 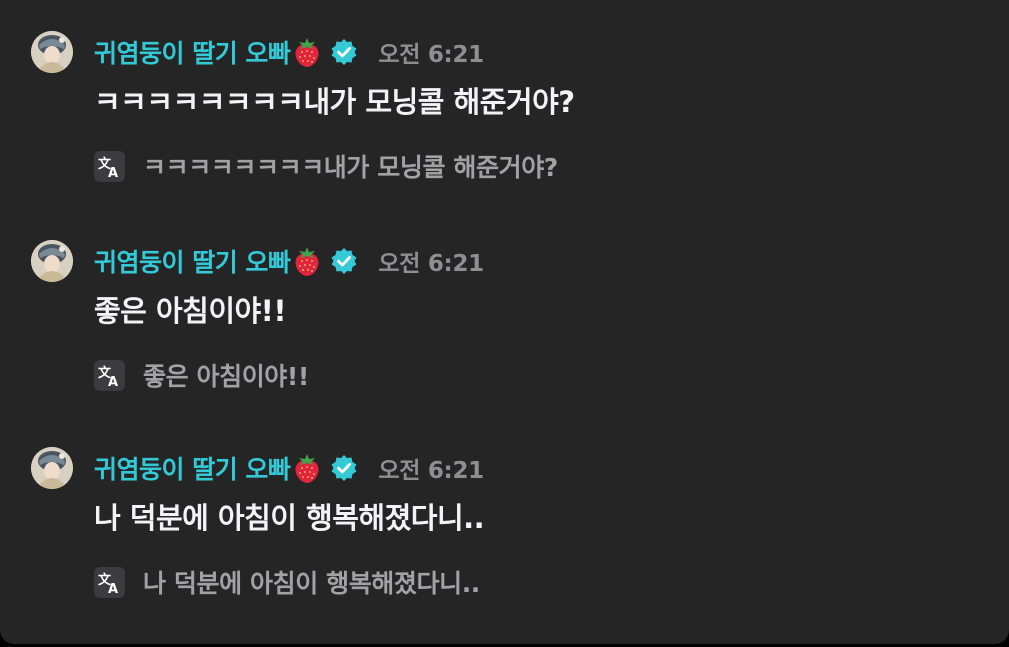 I want to click on translation-row: 文 A 나 덕분에 아침이 행복해졌다니.., so click(x=287, y=582).